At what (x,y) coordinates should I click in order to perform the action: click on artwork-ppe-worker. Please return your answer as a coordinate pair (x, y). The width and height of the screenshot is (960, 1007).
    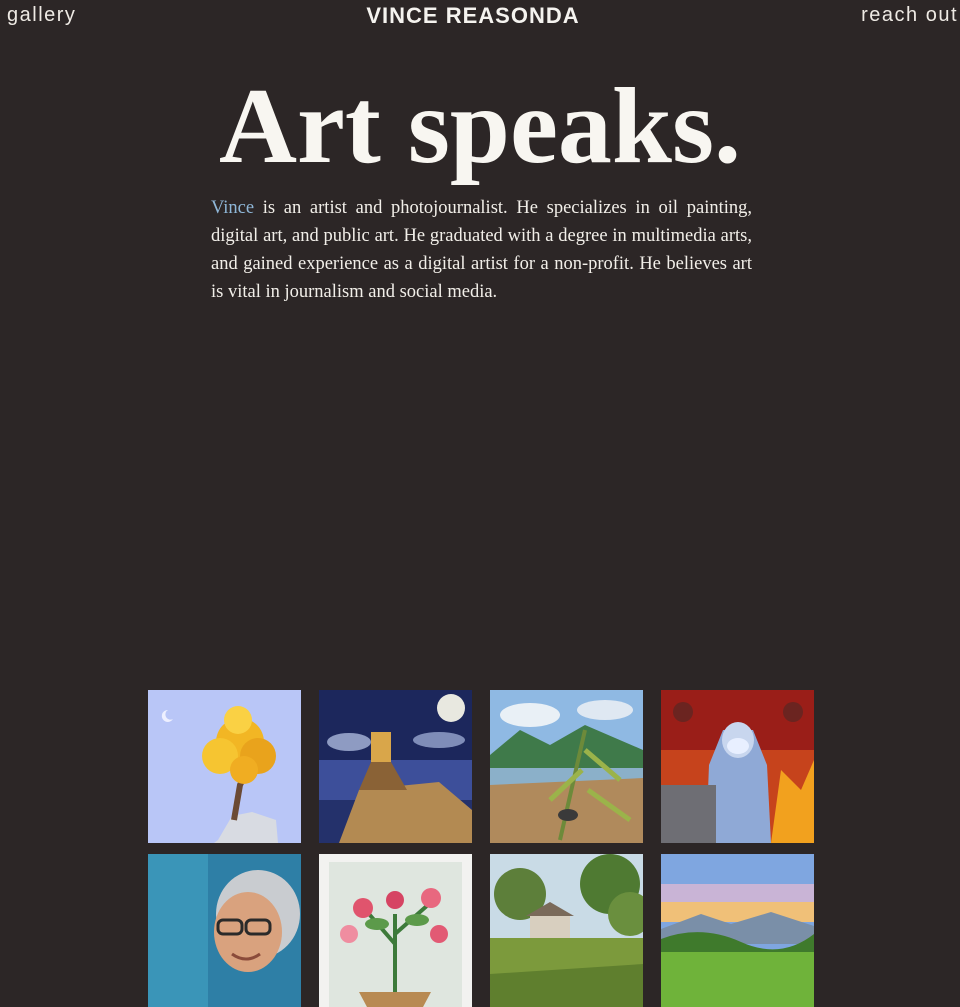
    Looking at the image, I should click on (737, 766).